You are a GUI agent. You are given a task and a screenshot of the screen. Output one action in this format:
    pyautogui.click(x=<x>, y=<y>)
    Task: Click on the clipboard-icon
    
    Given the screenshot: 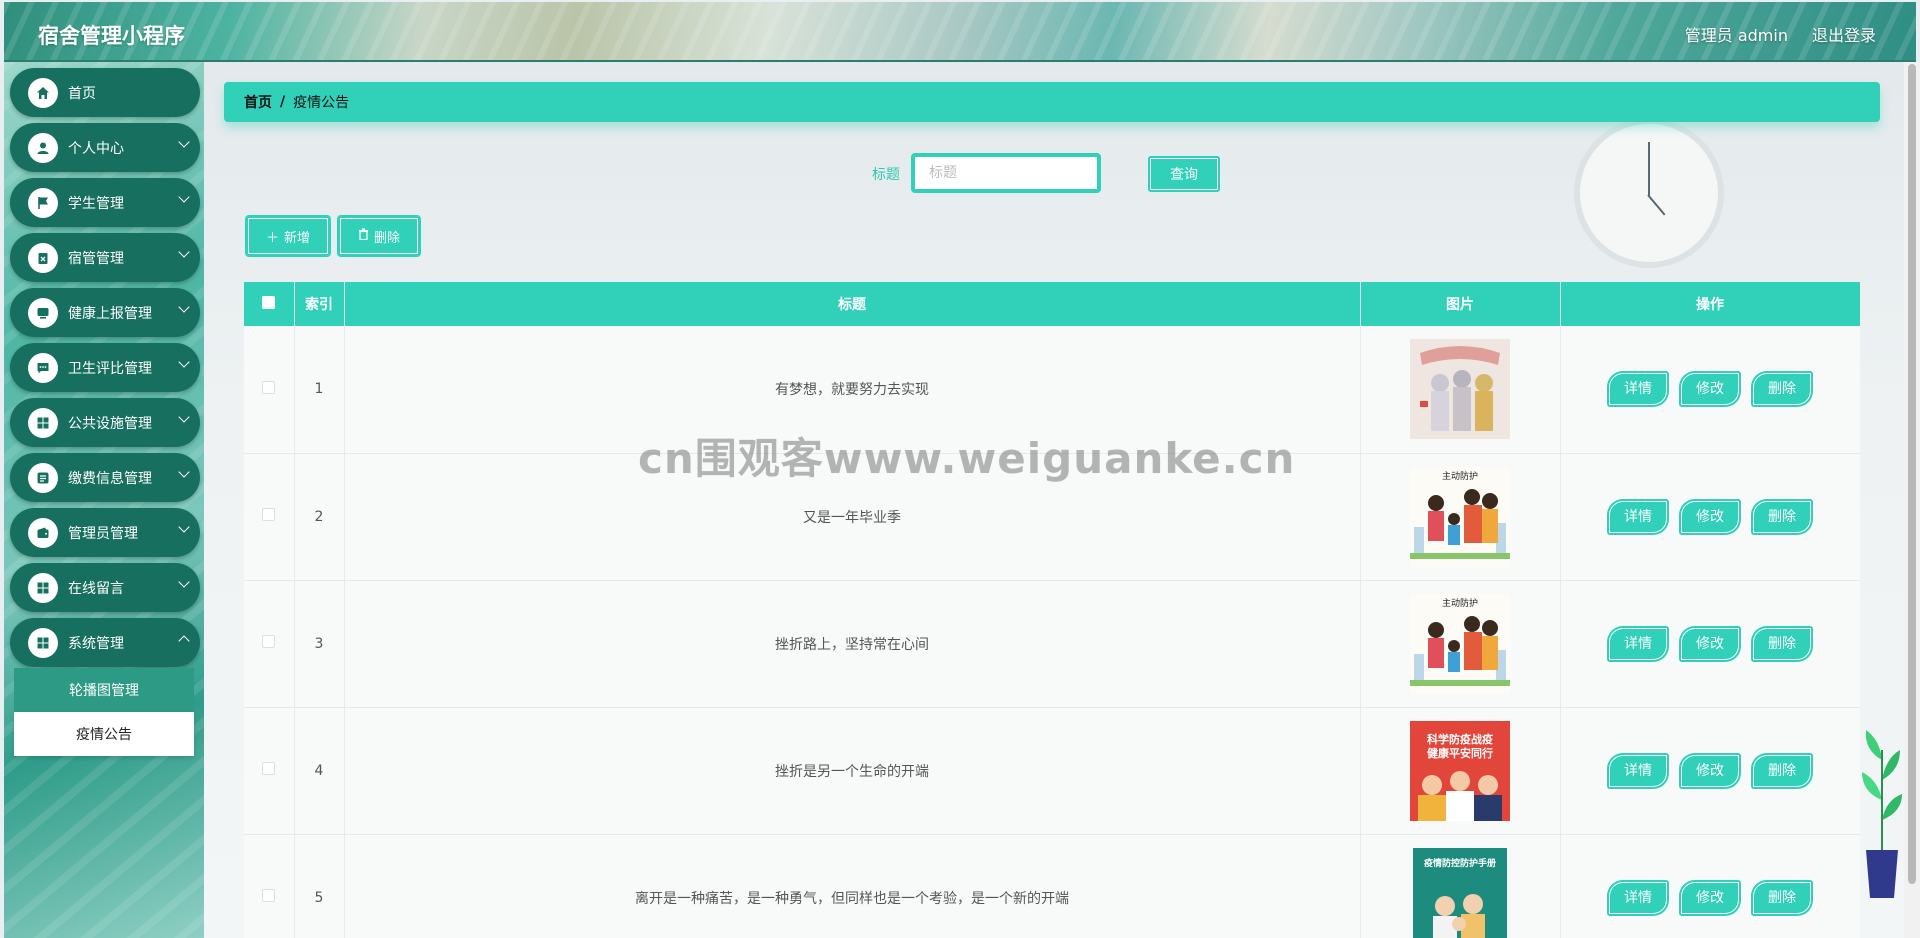 What is the action you would take?
    pyautogui.click(x=43, y=257)
    